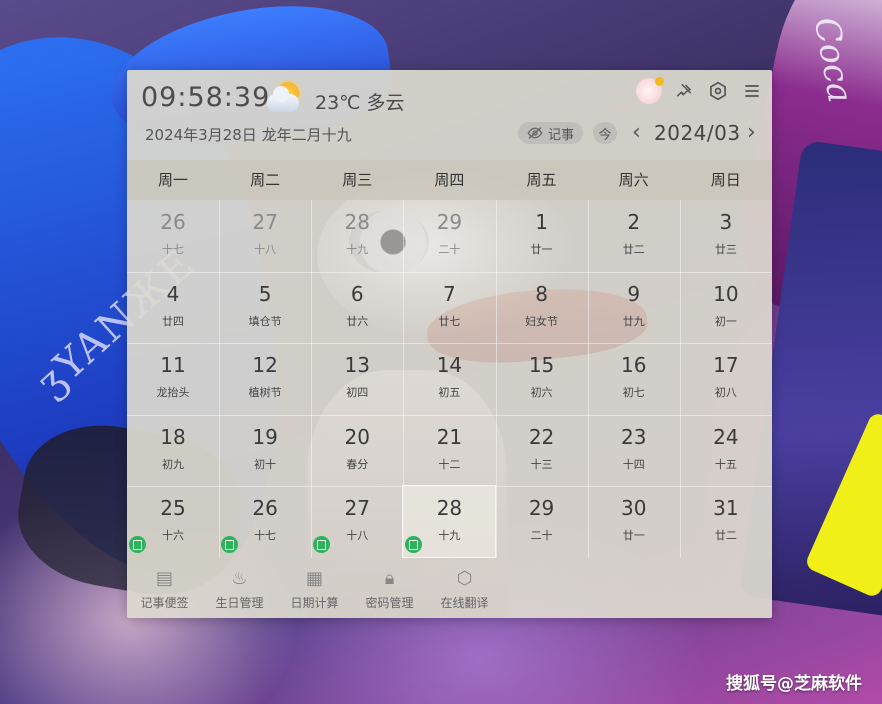 This screenshot has height=704, width=882. I want to click on day-cell: 1 廿一, so click(542, 235).